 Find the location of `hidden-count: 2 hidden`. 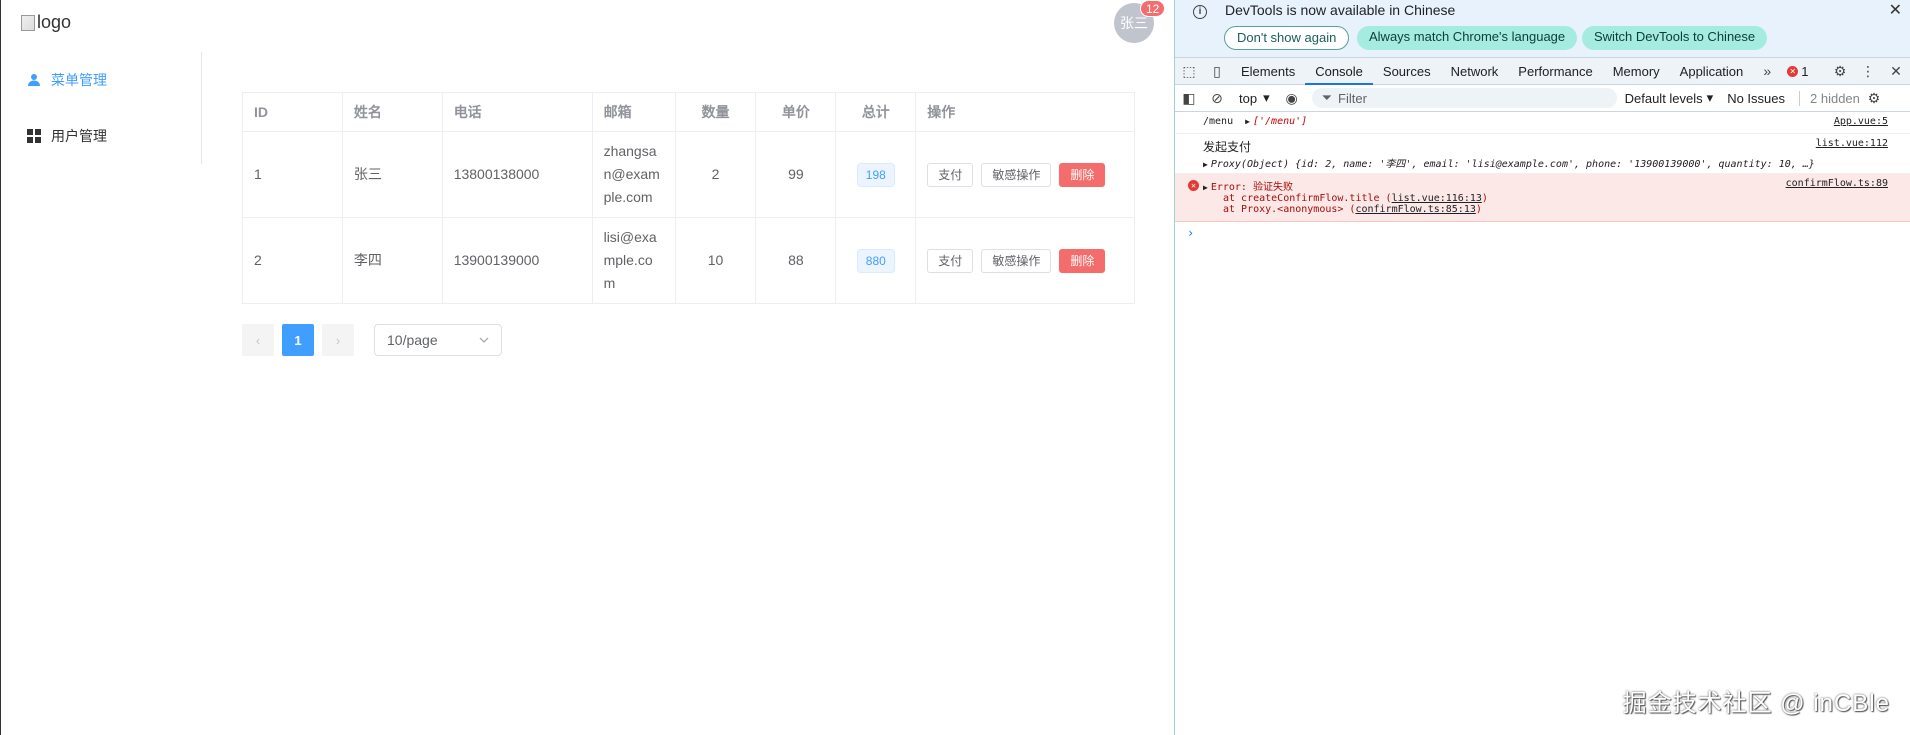

hidden-count: 2 hidden is located at coordinates (1829, 98).